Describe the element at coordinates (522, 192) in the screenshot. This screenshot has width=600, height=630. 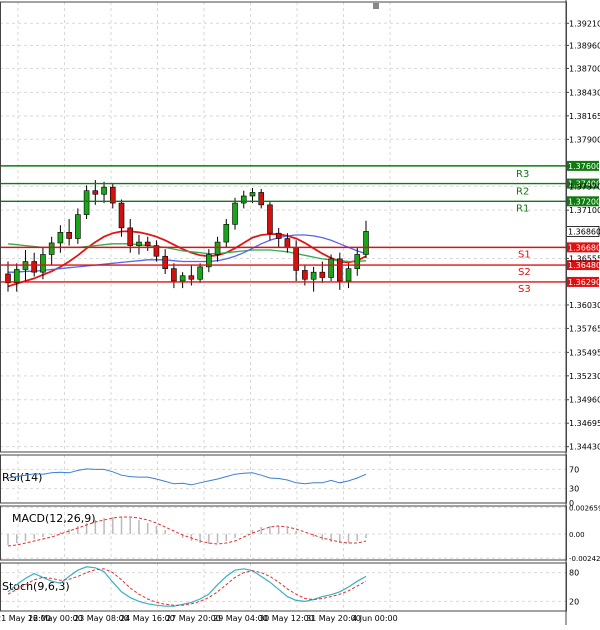
I see `level-label-r2: R2` at that location.